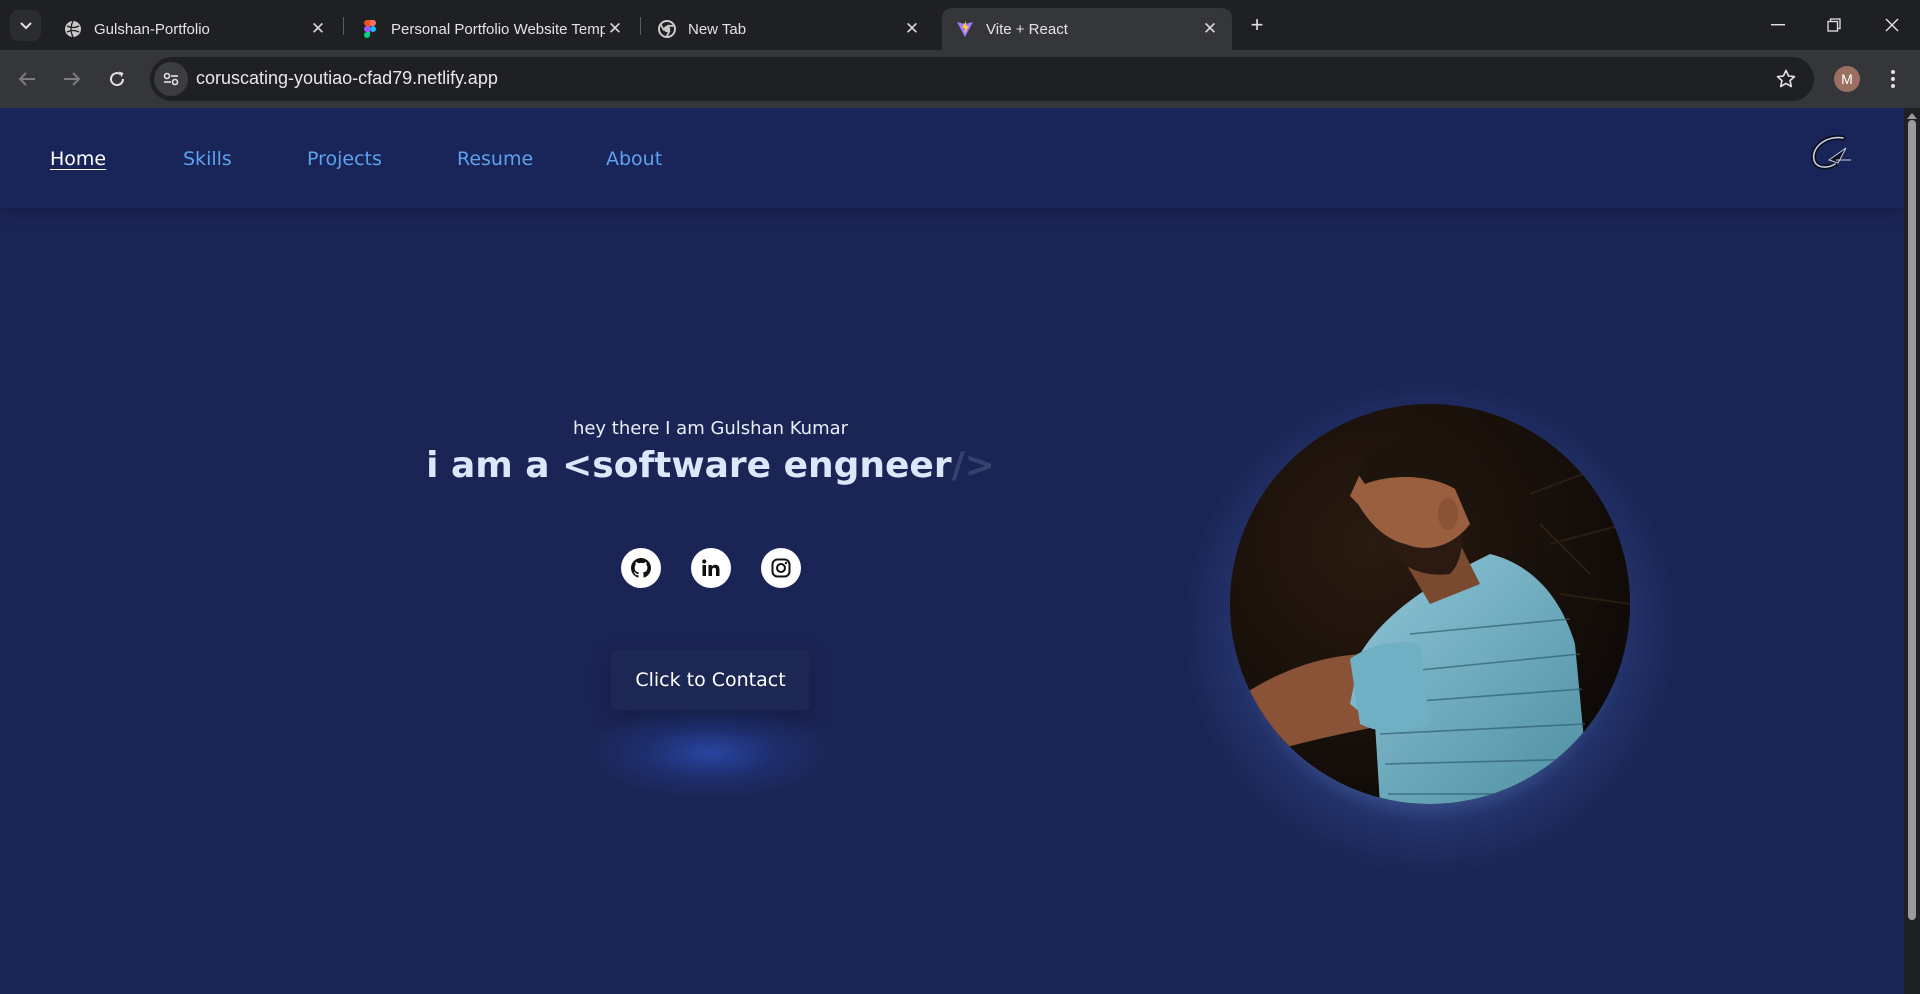 The image size is (1920, 994). What do you see at coordinates (757, 465) in the screenshot?
I see `headline-typed: <software engneer` at bounding box center [757, 465].